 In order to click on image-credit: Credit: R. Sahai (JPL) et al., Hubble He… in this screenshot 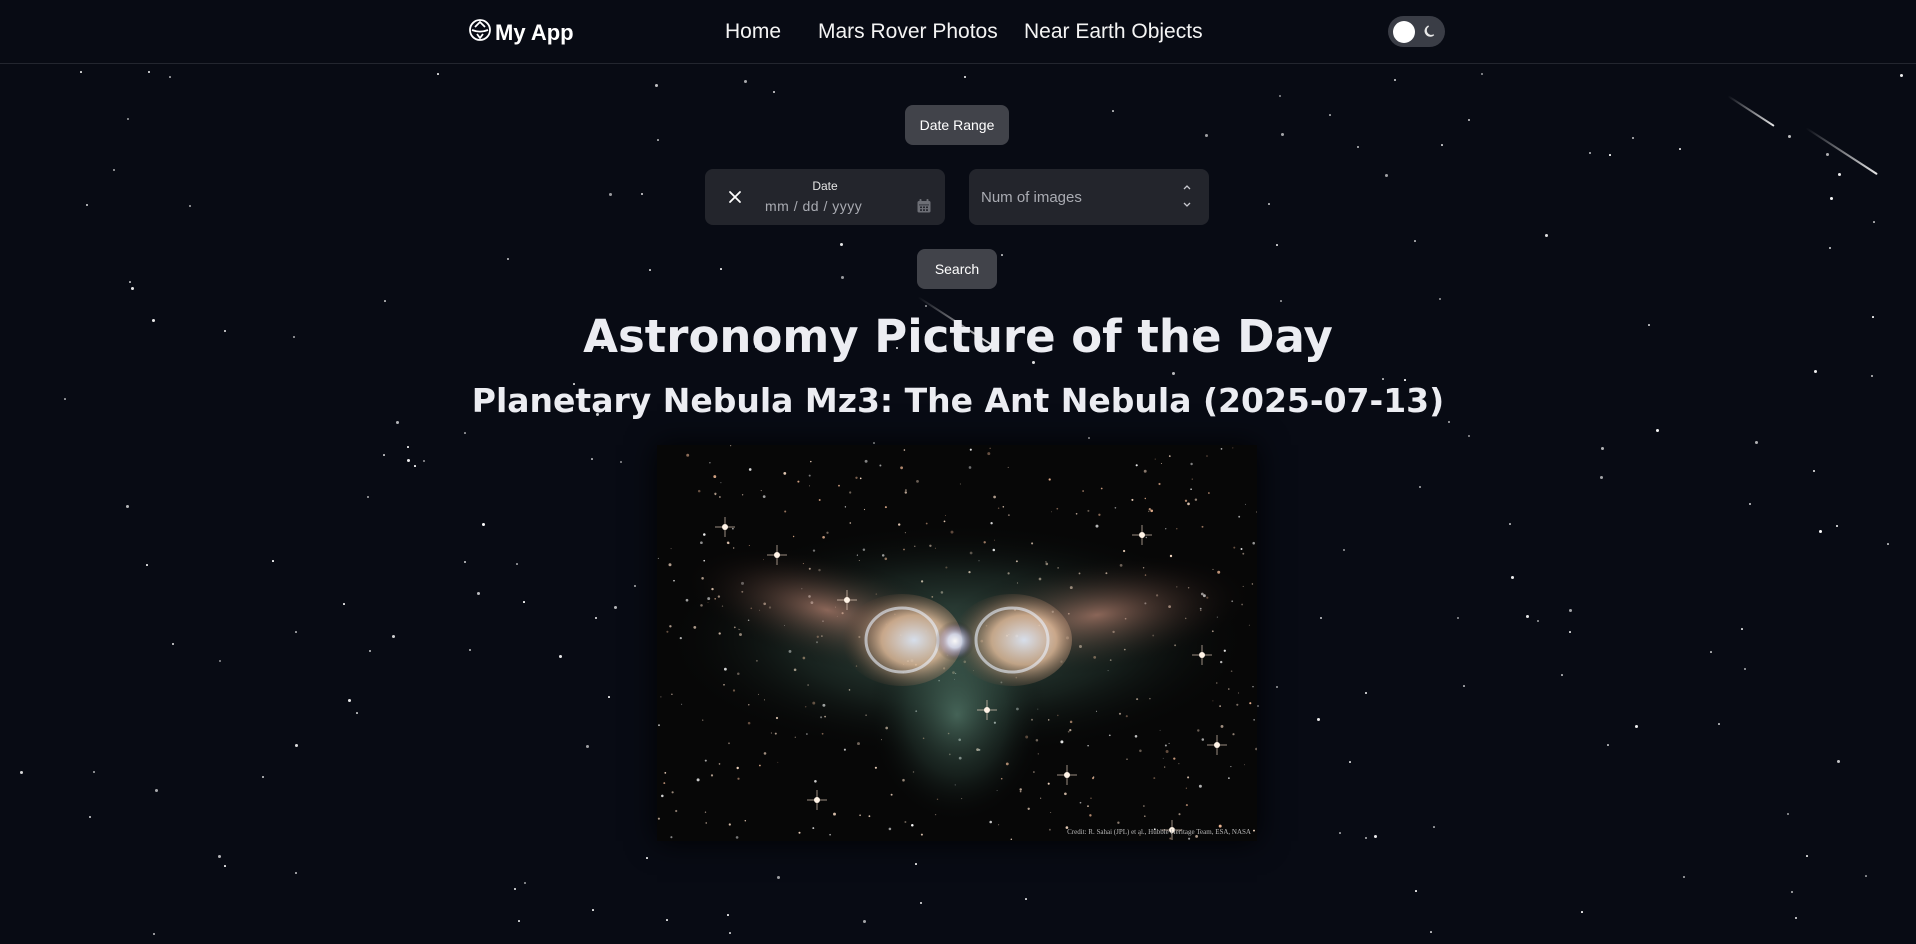, I will do `click(1159, 832)`.